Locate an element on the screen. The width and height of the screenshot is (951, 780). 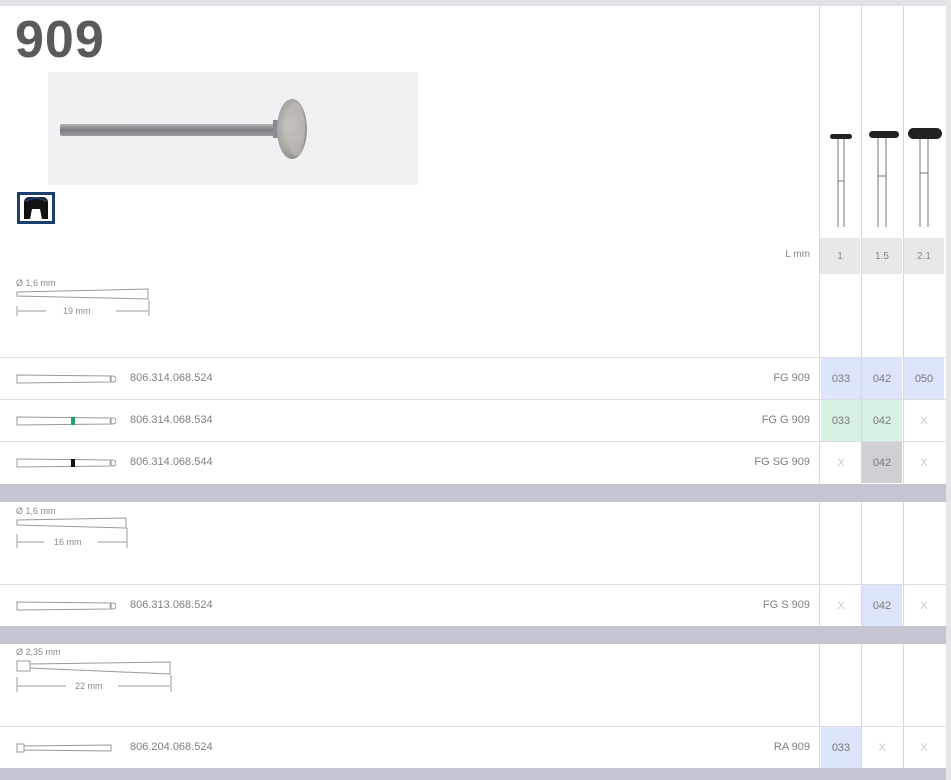
article-name: FG SG 909 is located at coordinates (782, 462).